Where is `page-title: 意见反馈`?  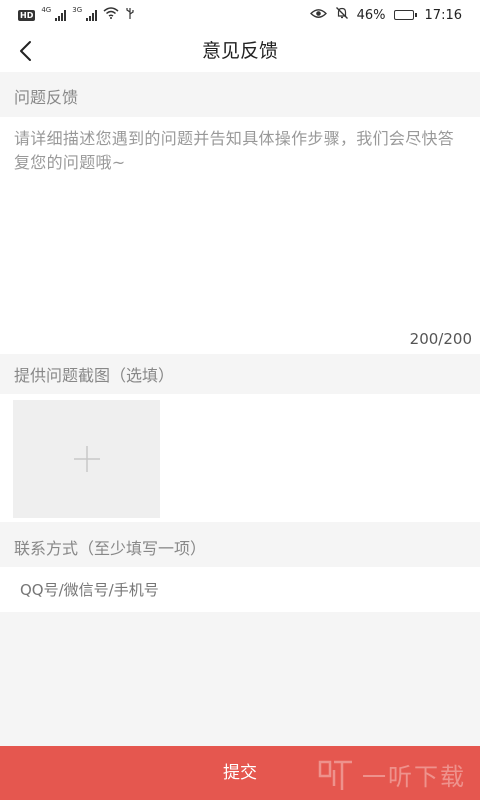 page-title: 意见反馈 is located at coordinates (239, 51).